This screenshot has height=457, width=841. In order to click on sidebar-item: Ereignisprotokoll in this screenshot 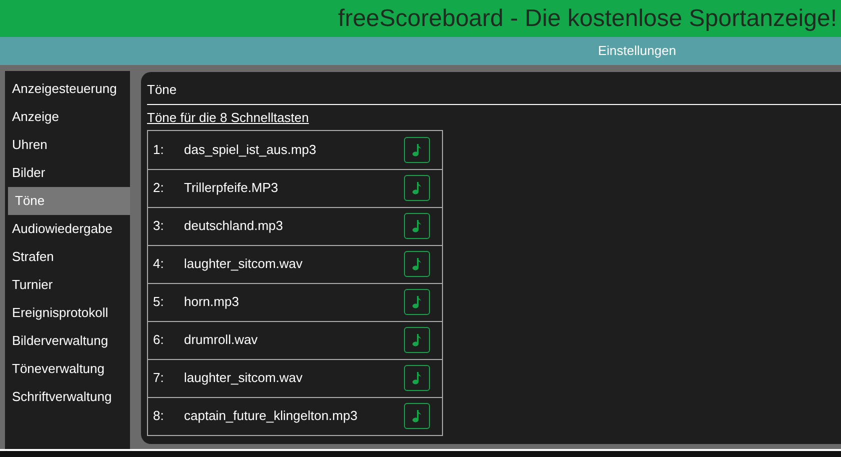, I will do `click(67, 313)`.